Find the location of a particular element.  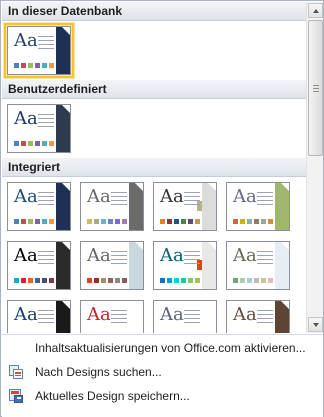

grip-icon is located at coordinates (316, 89).